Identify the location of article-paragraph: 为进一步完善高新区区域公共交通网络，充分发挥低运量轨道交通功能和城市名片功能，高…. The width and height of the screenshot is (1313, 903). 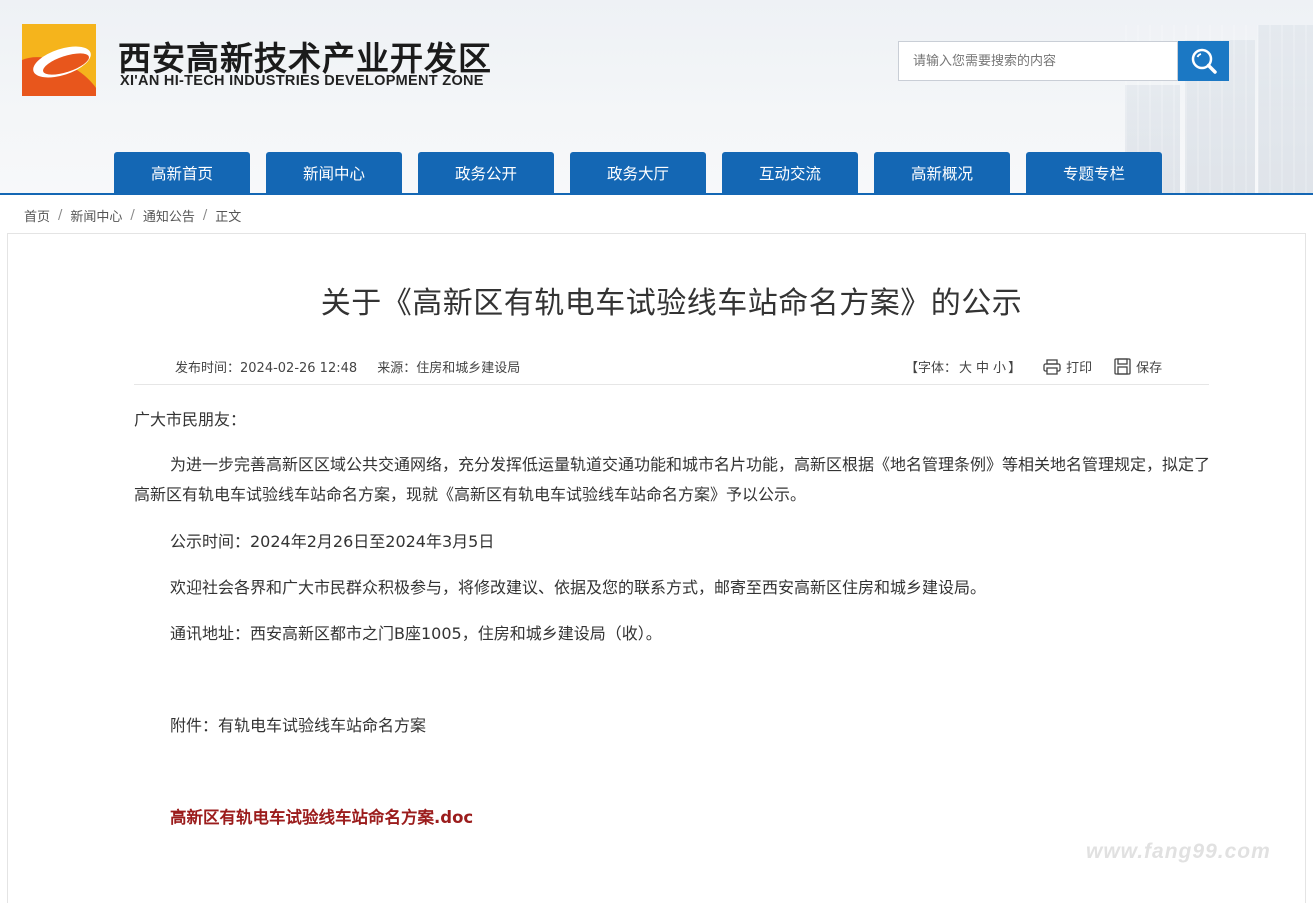
(672, 479).